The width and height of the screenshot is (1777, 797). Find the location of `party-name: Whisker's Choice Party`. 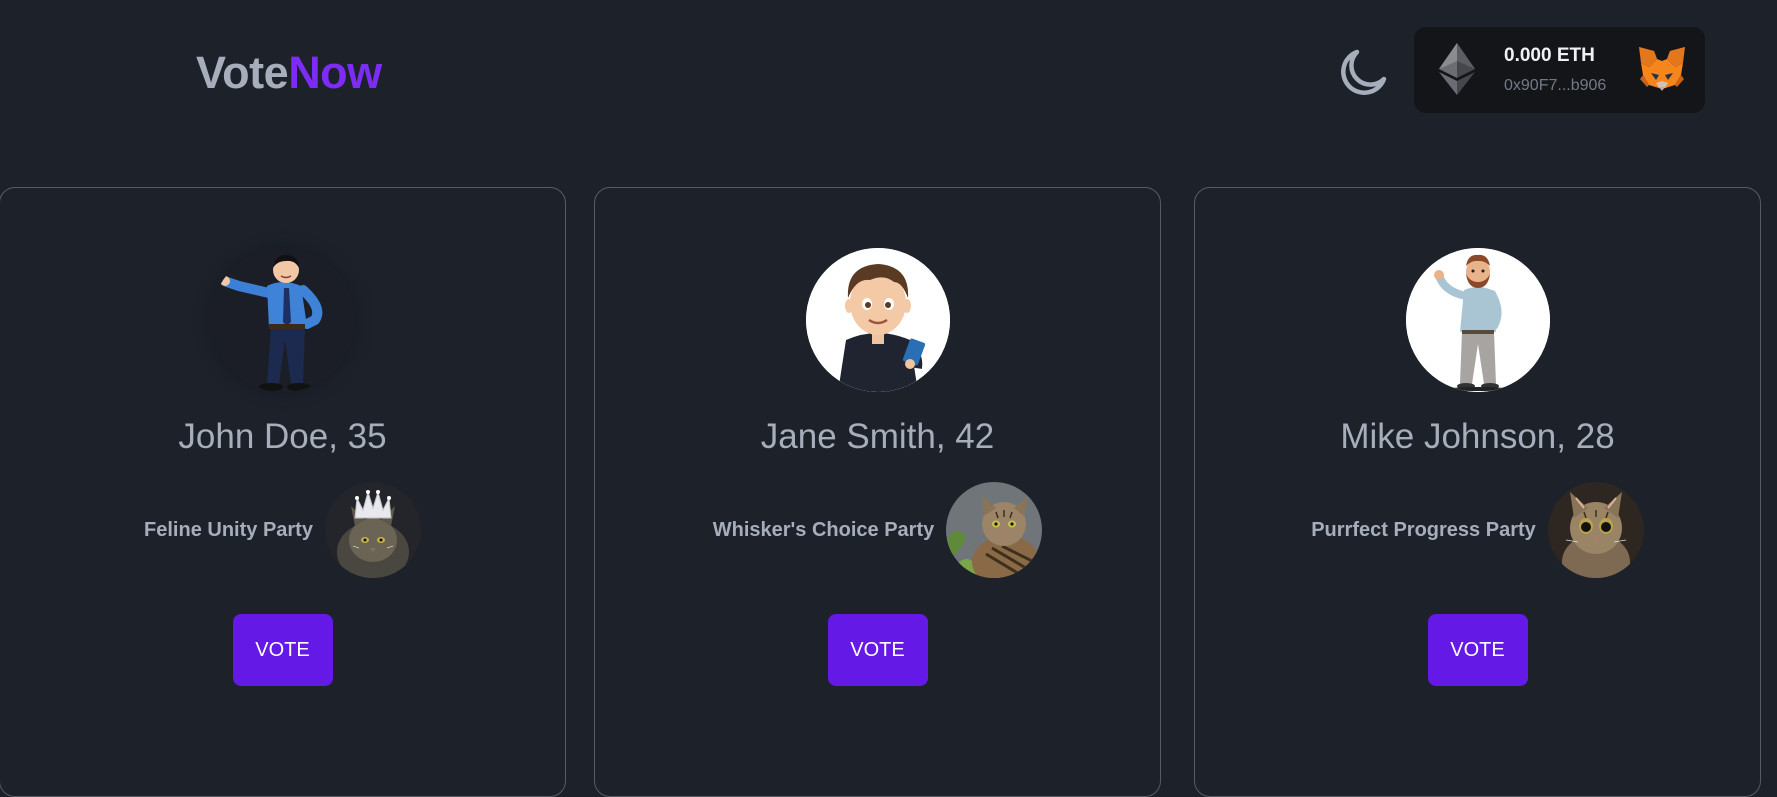

party-name: Whisker's Choice Party is located at coordinates (823, 529).